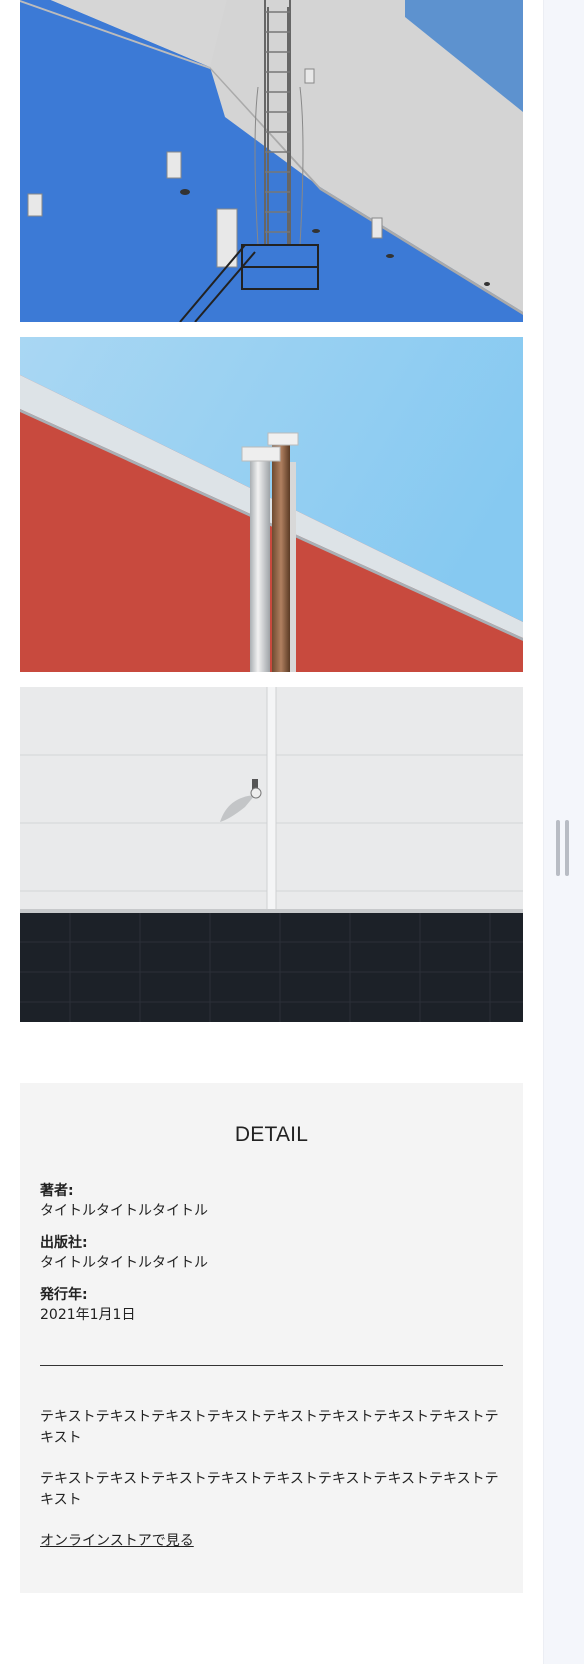 The height and width of the screenshot is (1664, 584). Describe the element at coordinates (563, 848) in the screenshot. I see `scrollbar-thumb` at that location.